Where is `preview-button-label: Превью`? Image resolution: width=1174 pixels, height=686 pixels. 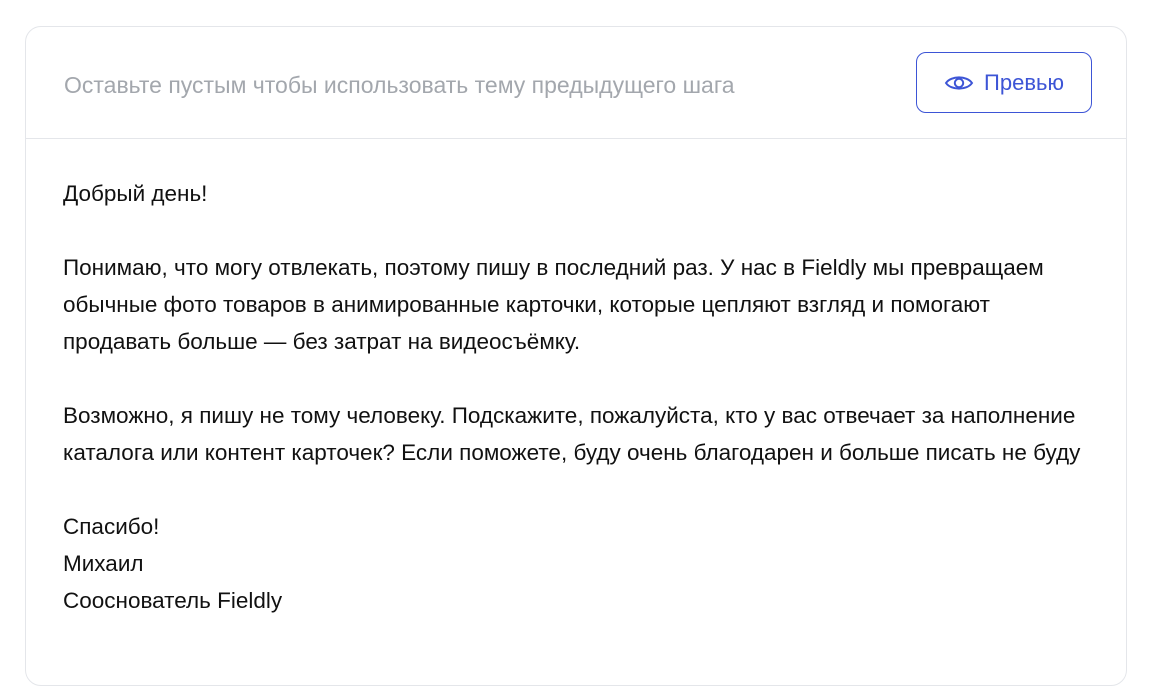 preview-button-label: Превью is located at coordinates (1024, 82).